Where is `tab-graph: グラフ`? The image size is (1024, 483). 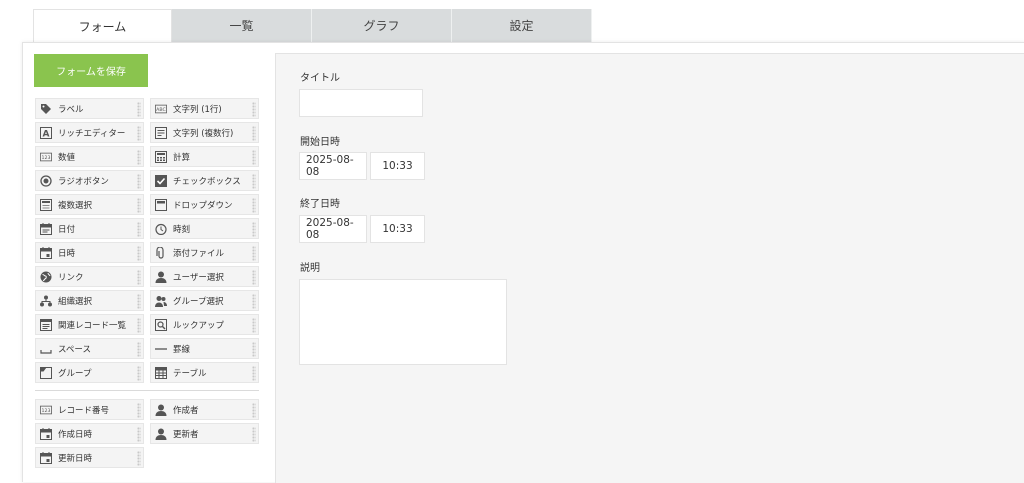 tab-graph: グラフ is located at coordinates (382, 25).